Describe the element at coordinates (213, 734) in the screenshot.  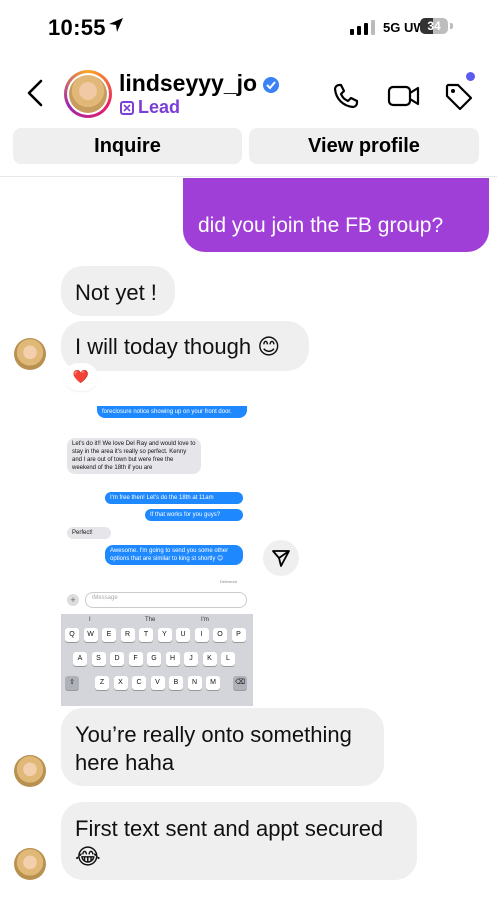
I see `incoming-message-text: You’re really onto something` at that location.